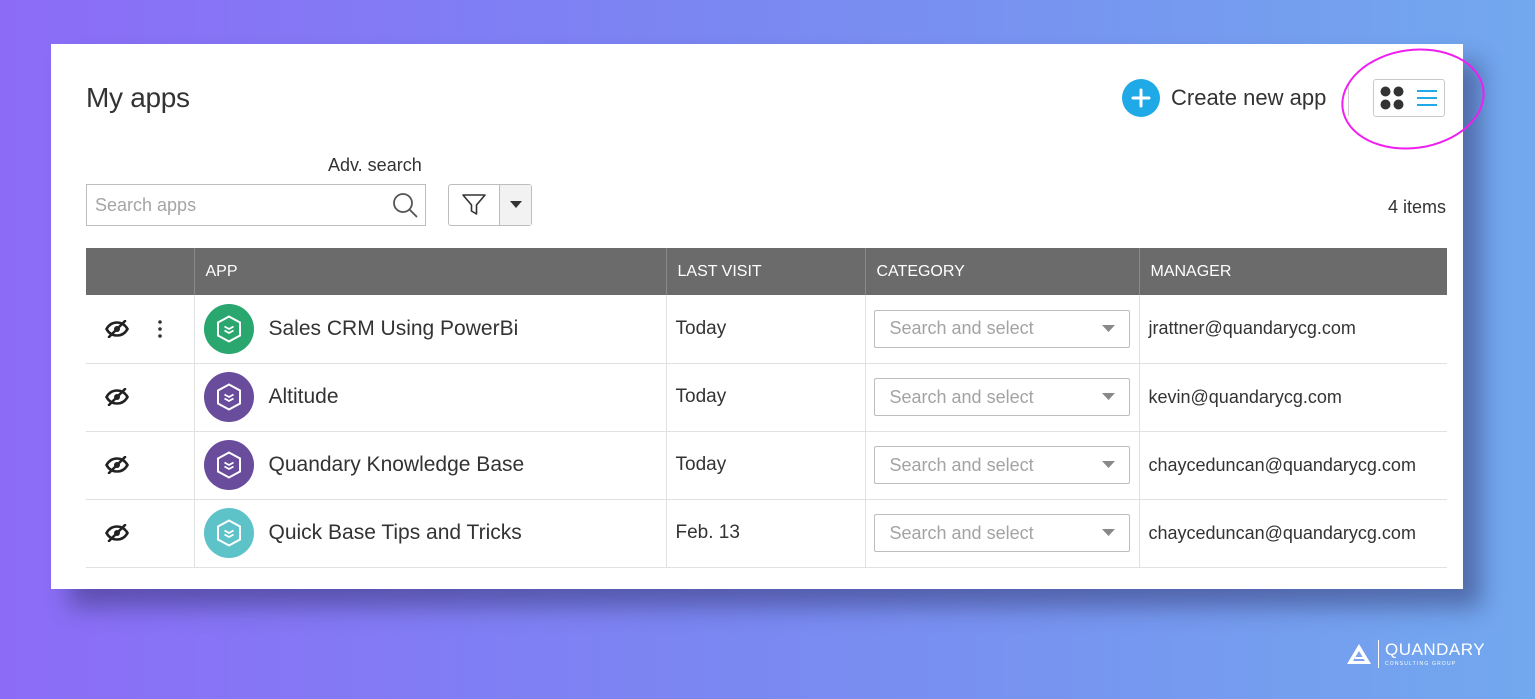 The width and height of the screenshot is (1535, 699). What do you see at coordinates (1416, 207) in the screenshot?
I see `items-count: 4 items` at bounding box center [1416, 207].